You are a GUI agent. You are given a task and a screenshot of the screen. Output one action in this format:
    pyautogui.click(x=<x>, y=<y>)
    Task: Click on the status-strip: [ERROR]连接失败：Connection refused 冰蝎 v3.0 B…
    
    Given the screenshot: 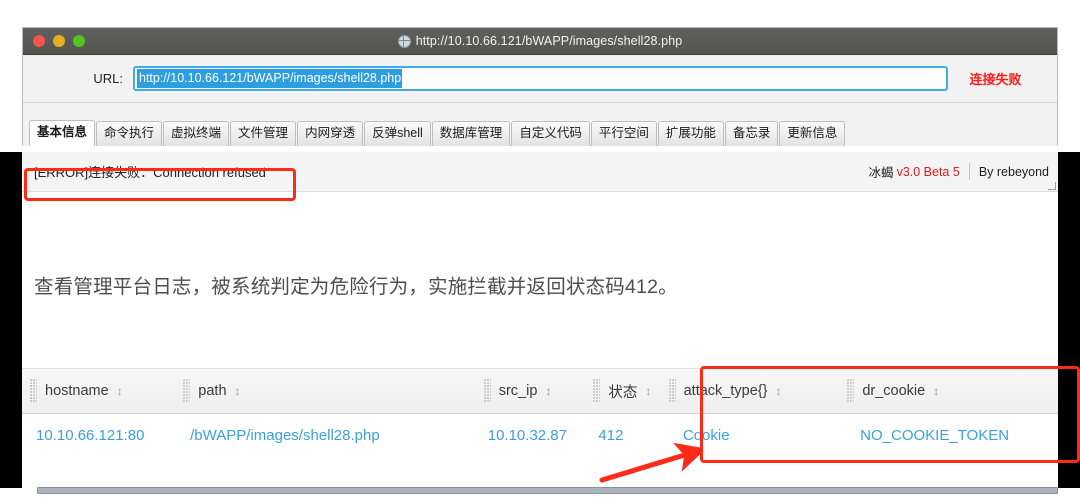 What is the action you would take?
    pyautogui.click(x=540, y=172)
    